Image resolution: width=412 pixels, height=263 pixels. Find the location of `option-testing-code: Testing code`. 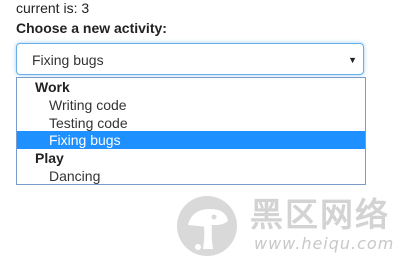

option-testing-code: Testing code is located at coordinates (191, 123).